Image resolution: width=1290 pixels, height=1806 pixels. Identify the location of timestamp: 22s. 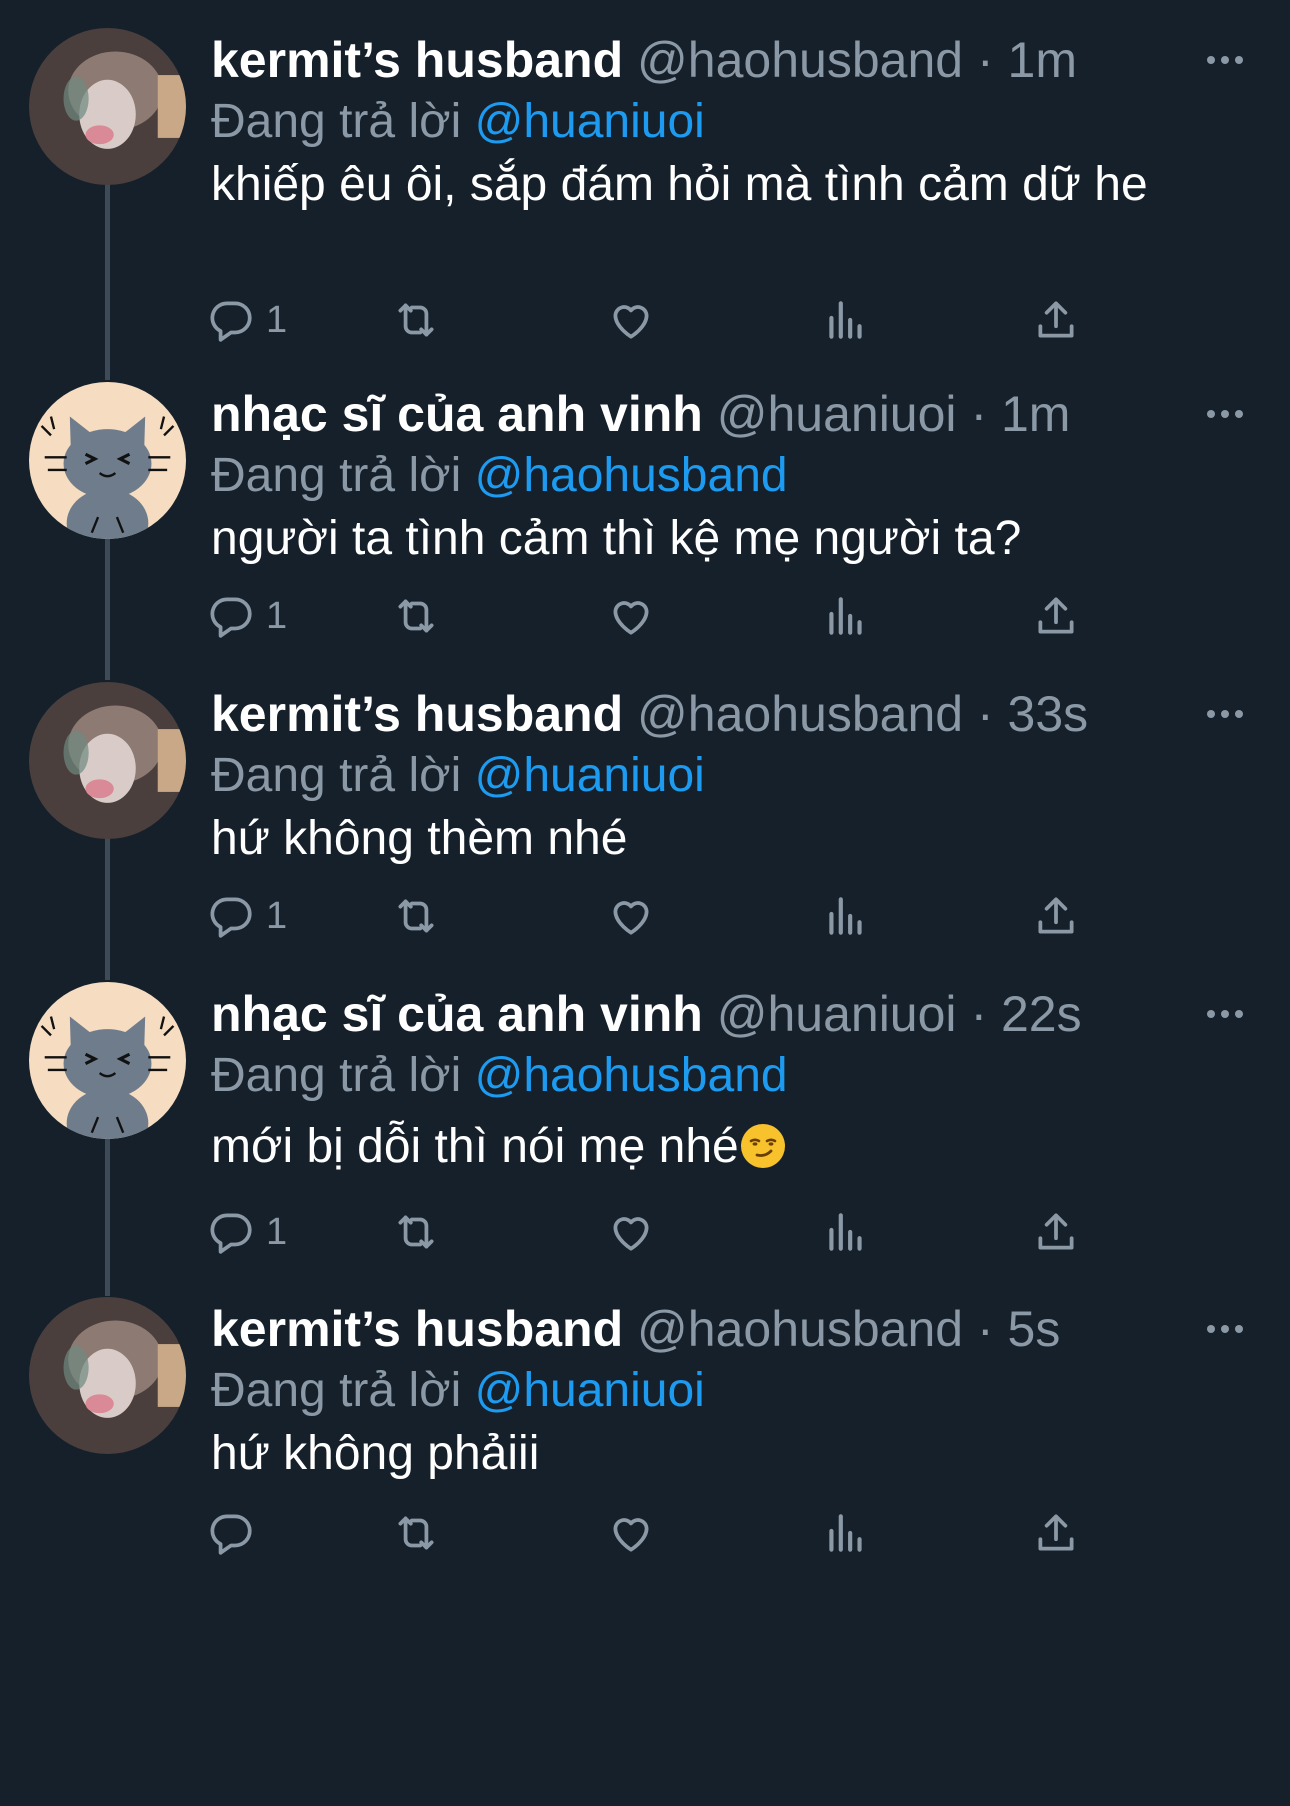
(1041, 1014).